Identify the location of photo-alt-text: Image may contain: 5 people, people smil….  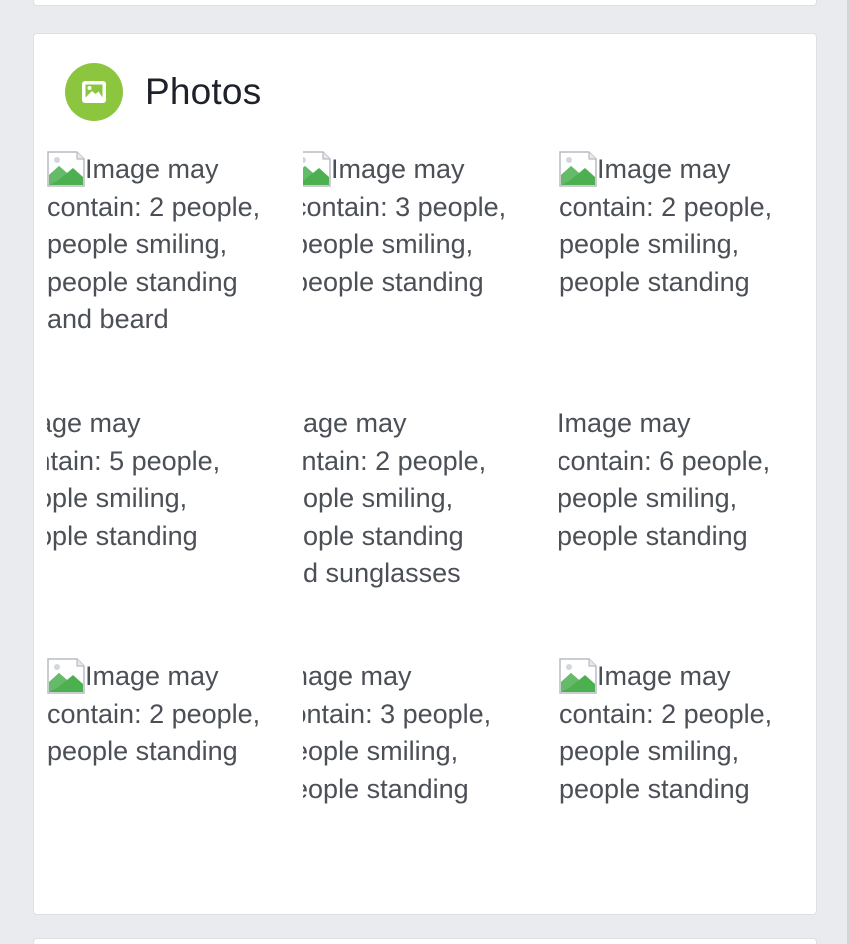
(134, 479).